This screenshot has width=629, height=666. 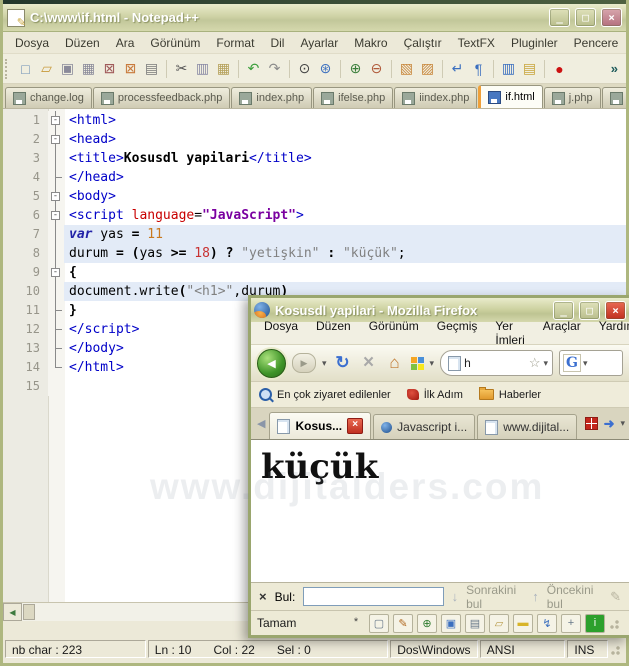 What do you see at coordinates (434, 394) in the screenshot?
I see `bookmark-i-lk-ad-m: İlk Adım` at bounding box center [434, 394].